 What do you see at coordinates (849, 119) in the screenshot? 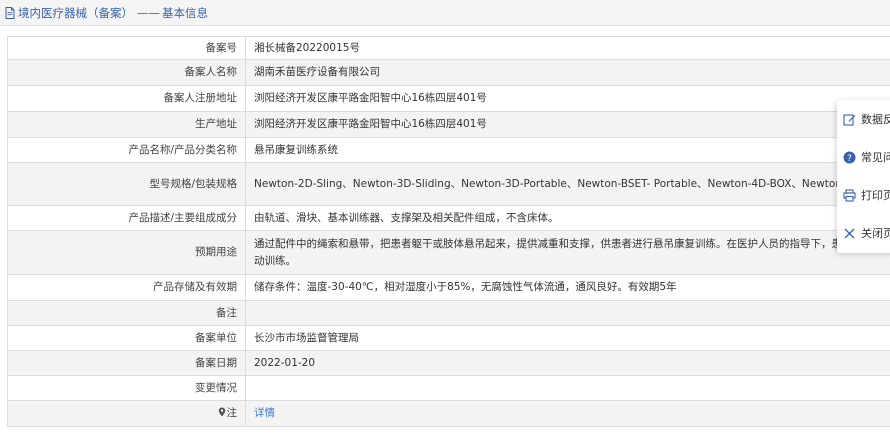
I see `edit-icon` at bounding box center [849, 119].